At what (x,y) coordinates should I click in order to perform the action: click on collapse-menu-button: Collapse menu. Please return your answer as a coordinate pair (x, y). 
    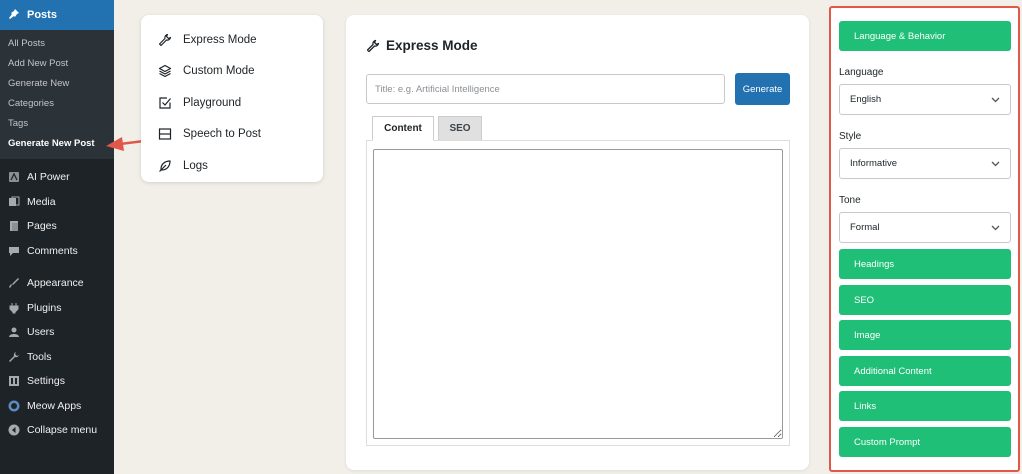
    Looking at the image, I should click on (57, 430).